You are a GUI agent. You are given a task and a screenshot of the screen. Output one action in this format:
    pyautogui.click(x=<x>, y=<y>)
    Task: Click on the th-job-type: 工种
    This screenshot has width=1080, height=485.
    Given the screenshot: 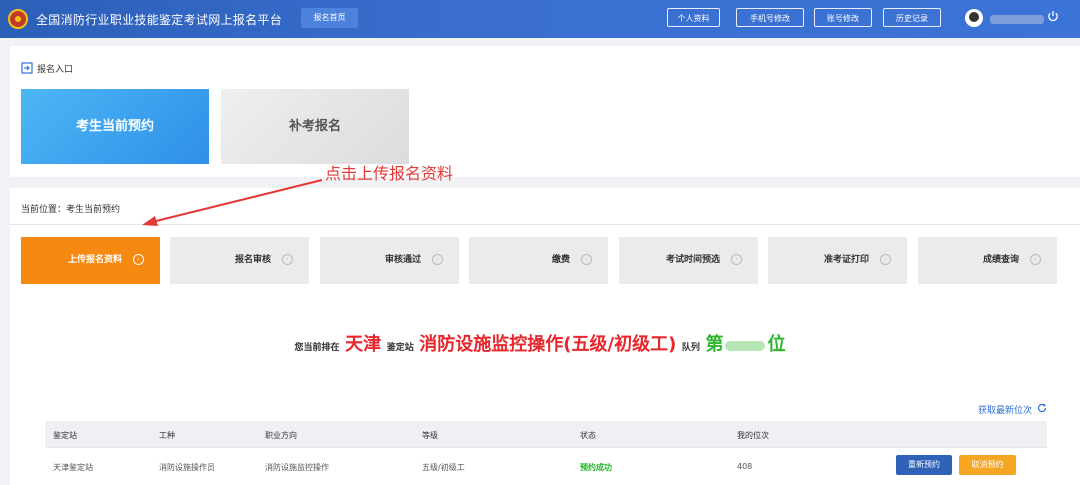 What is the action you would take?
    pyautogui.click(x=167, y=435)
    